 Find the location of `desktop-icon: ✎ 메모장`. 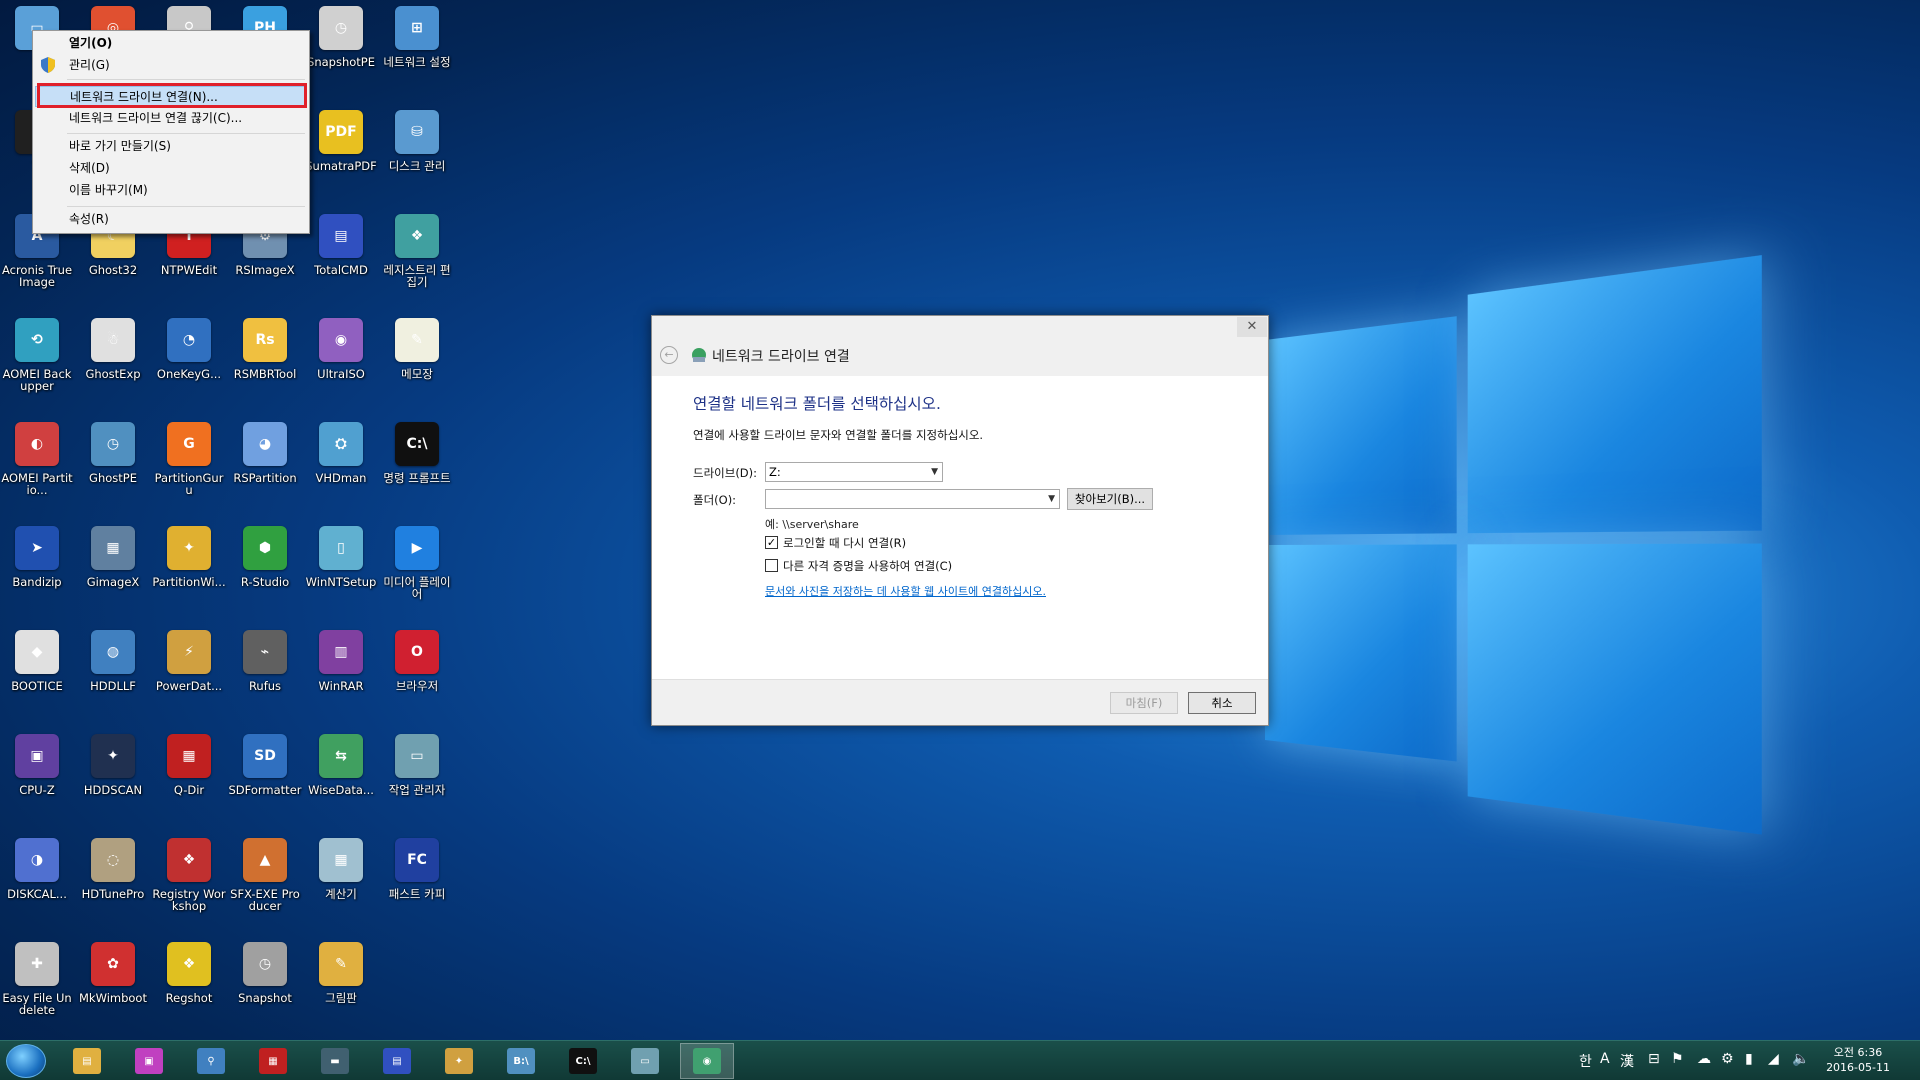

desktop-icon: ✎ 메모장 is located at coordinates (417, 349).